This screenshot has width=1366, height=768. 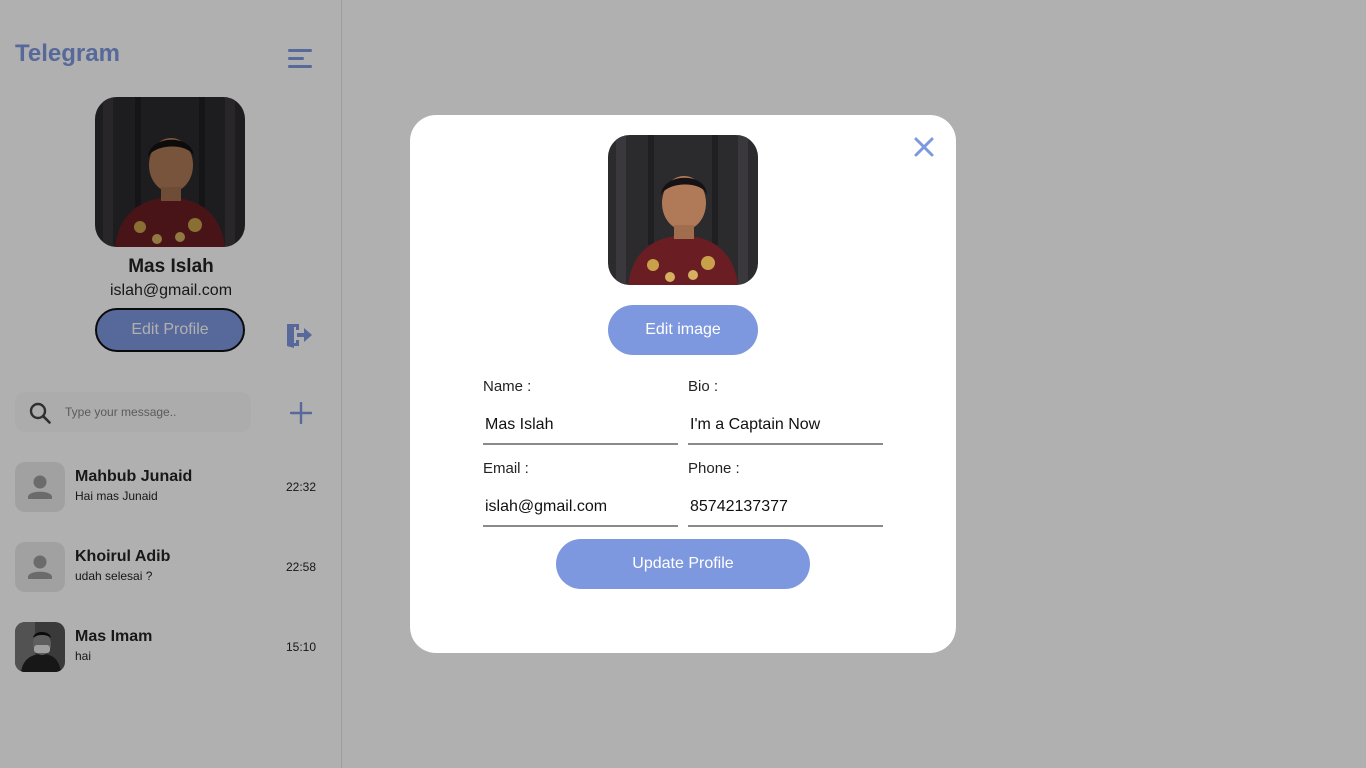 I want to click on name-field, so click(x=580, y=426).